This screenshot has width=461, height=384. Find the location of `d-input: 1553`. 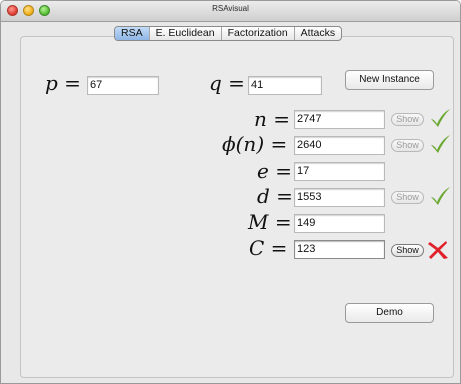

d-input: 1553 is located at coordinates (339, 197).